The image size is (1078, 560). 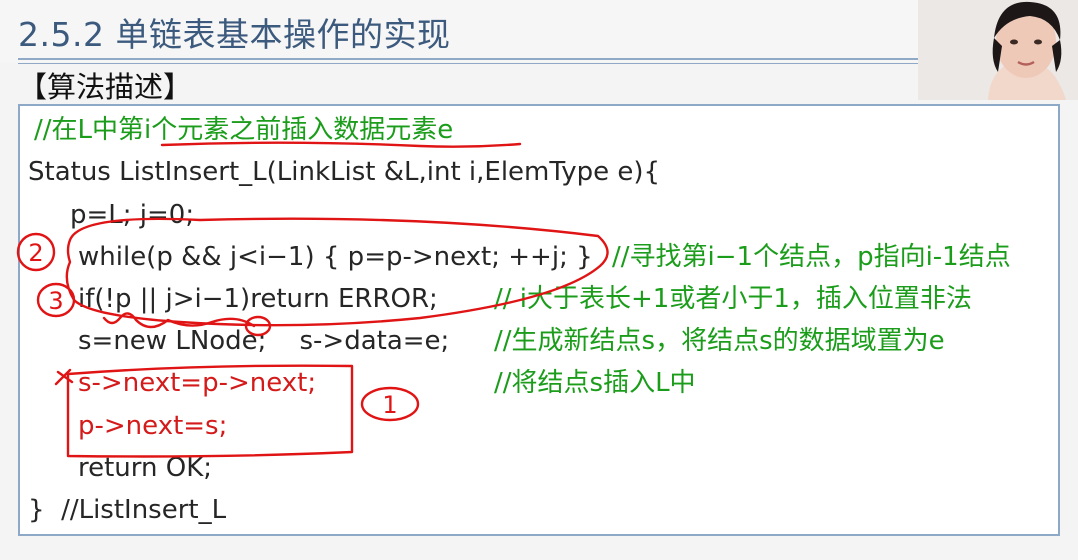 I want to click on ink-underline-header, so click(x=341, y=144).